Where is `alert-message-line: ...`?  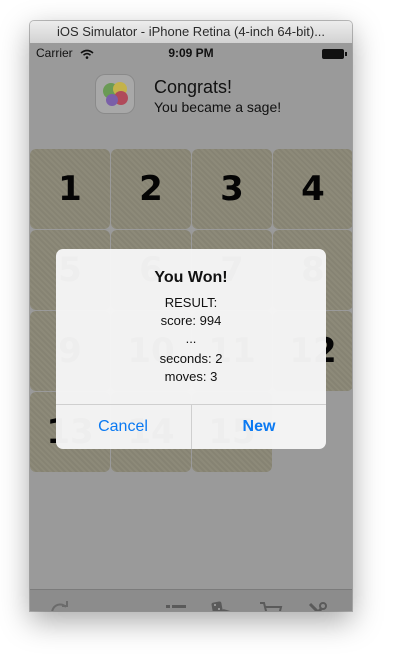
alert-message-line: ... is located at coordinates (191, 338).